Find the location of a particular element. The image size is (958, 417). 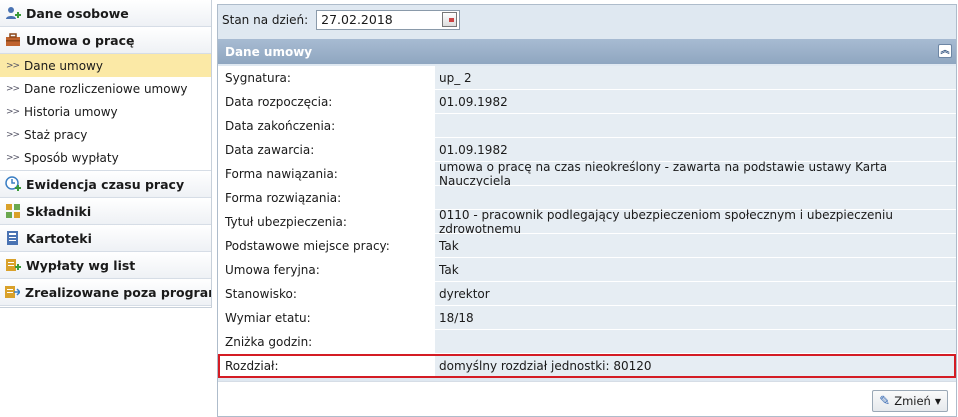

sidebar-item-sposob-wyplaty: >> Sposób wypłaty is located at coordinates (105, 157).